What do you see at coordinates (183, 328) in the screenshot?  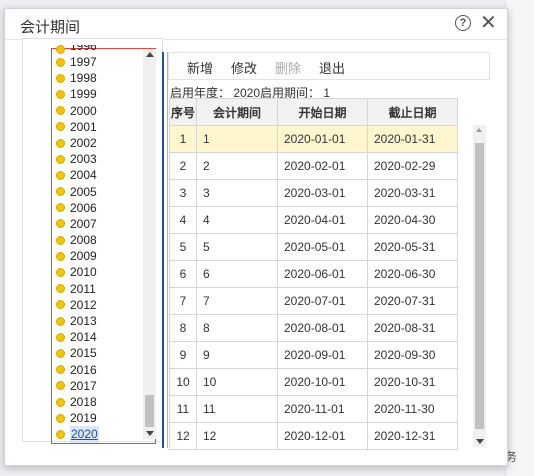 I see `cell-index: 8` at bounding box center [183, 328].